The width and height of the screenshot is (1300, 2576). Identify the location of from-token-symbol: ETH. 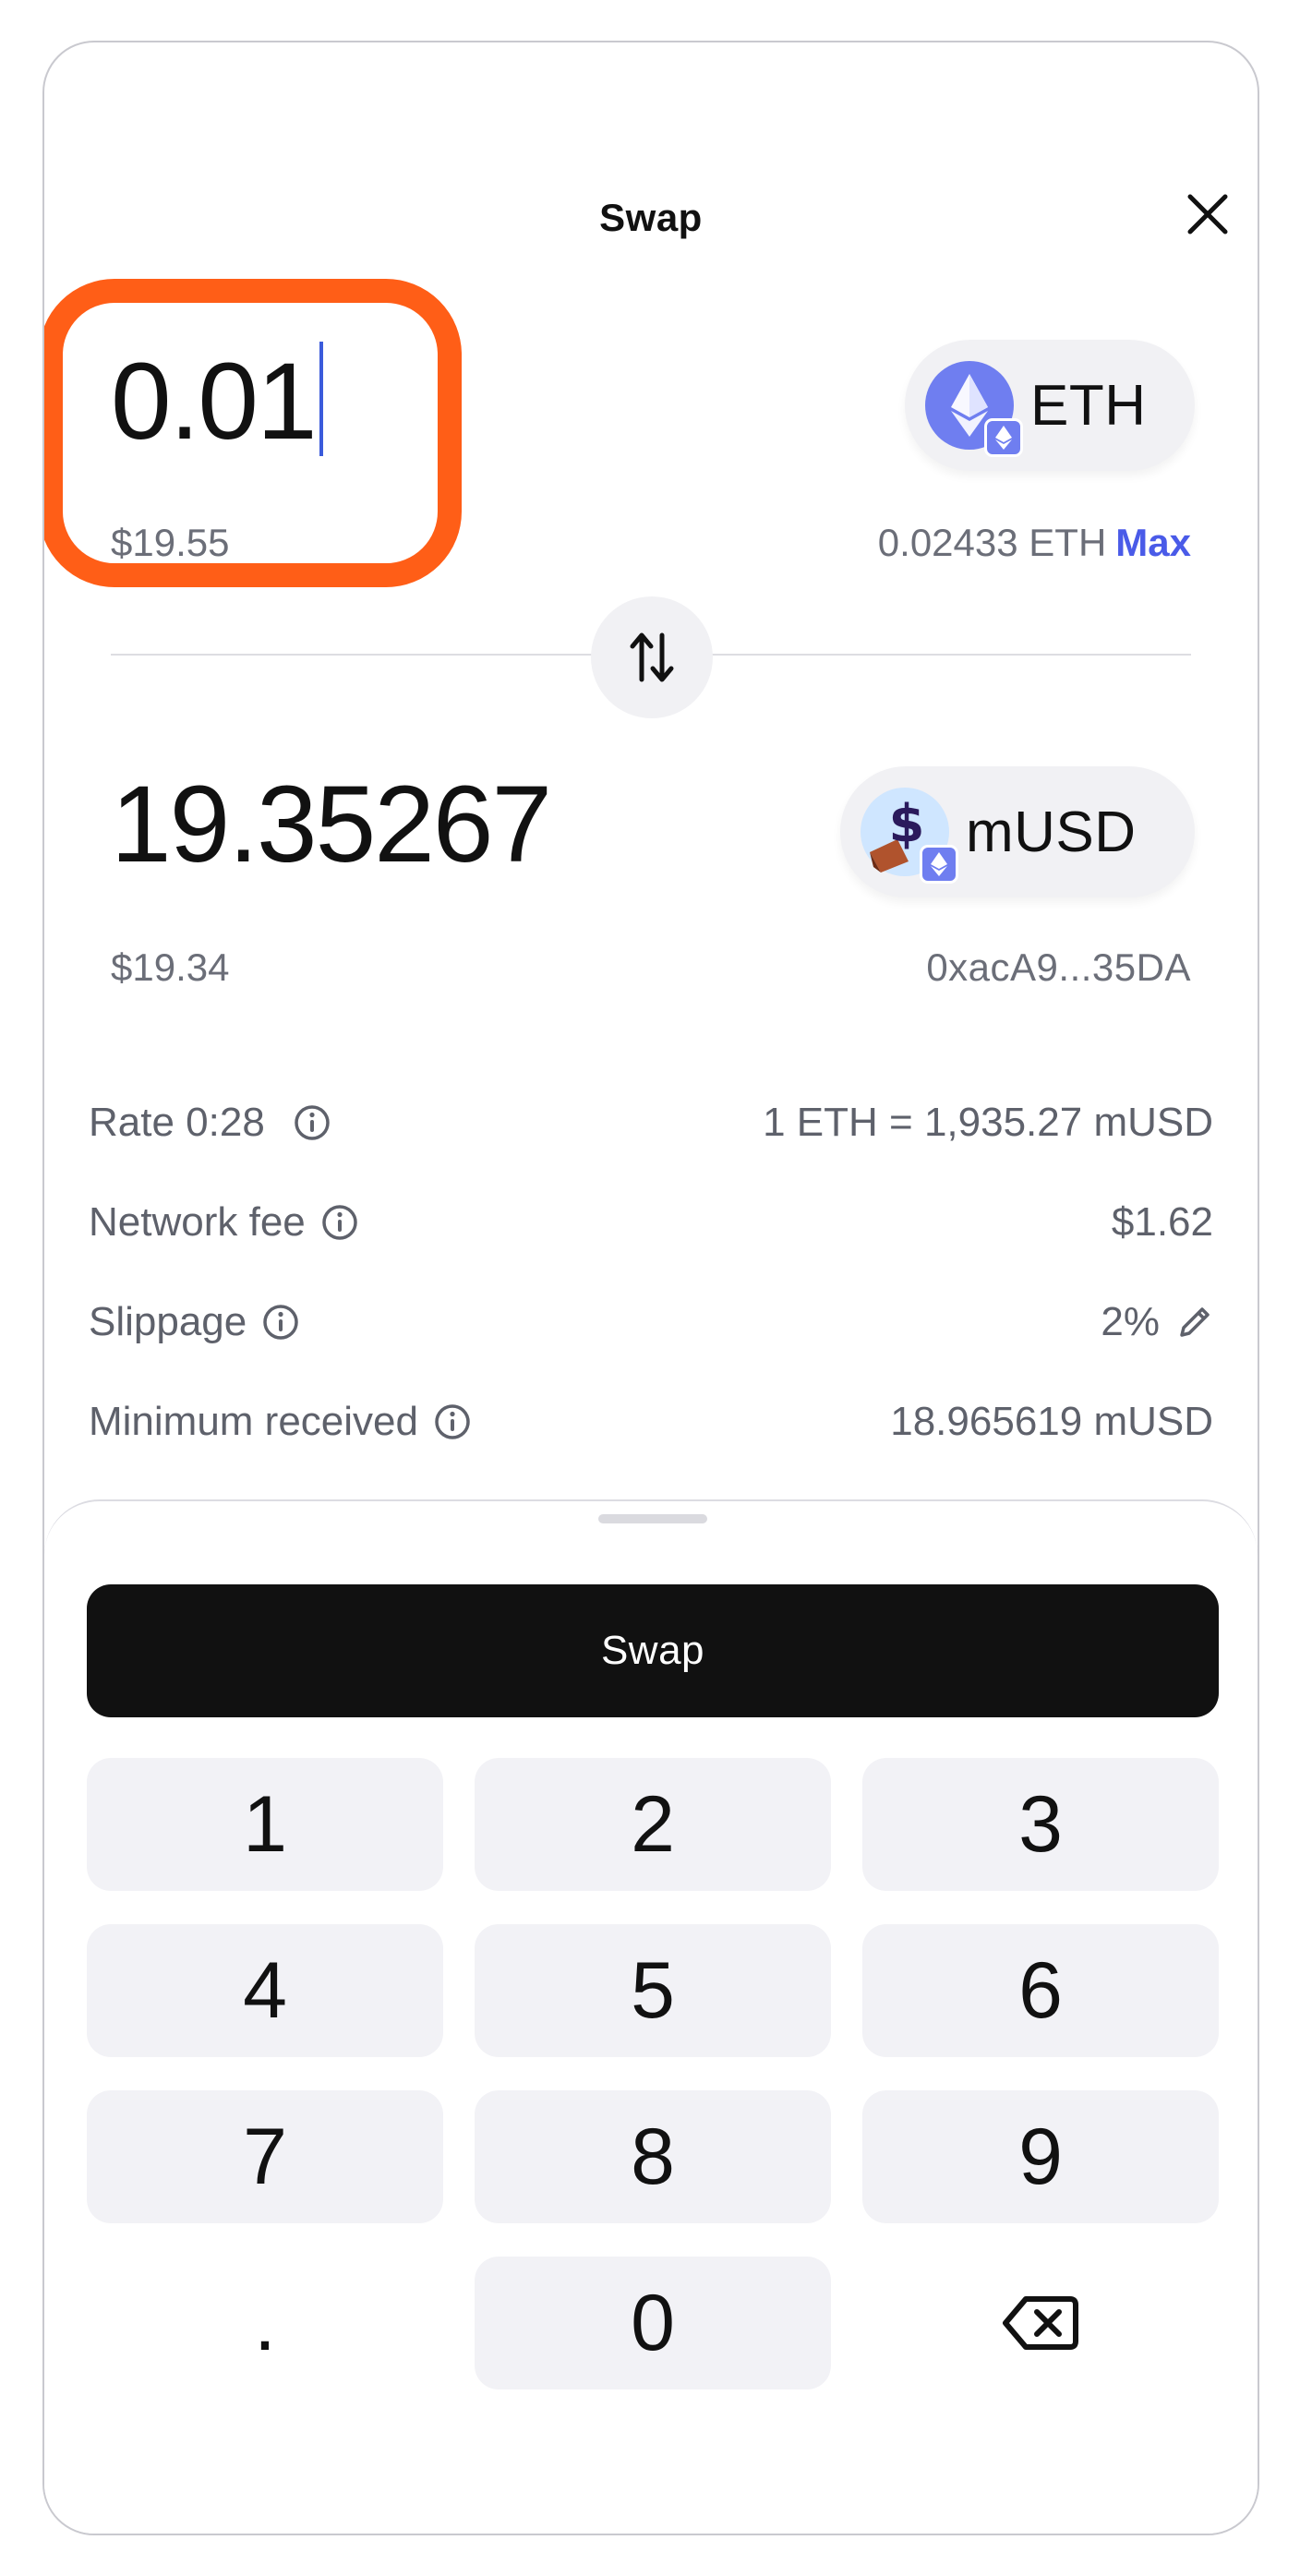
(1088, 405).